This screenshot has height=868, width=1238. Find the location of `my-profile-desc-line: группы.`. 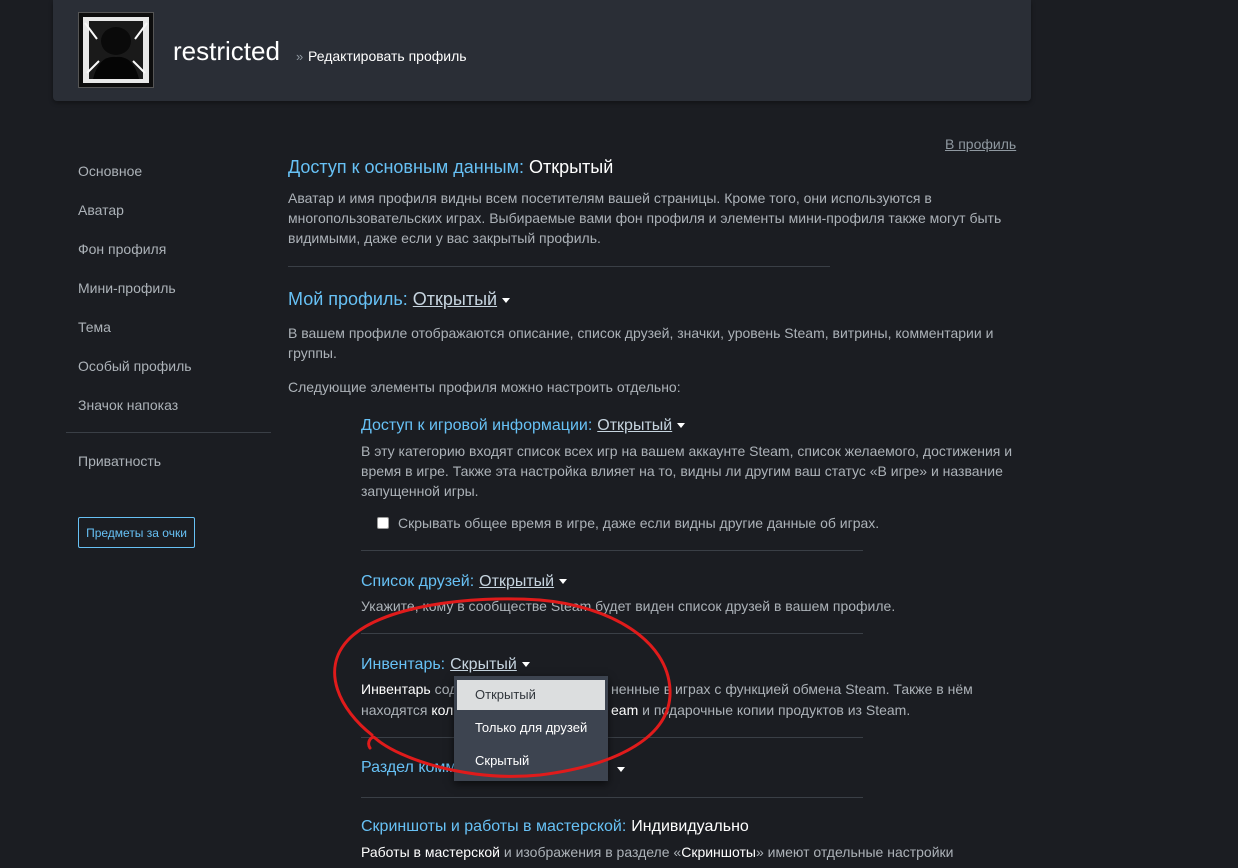

my-profile-desc-line: группы. is located at coordinates (312, 353).